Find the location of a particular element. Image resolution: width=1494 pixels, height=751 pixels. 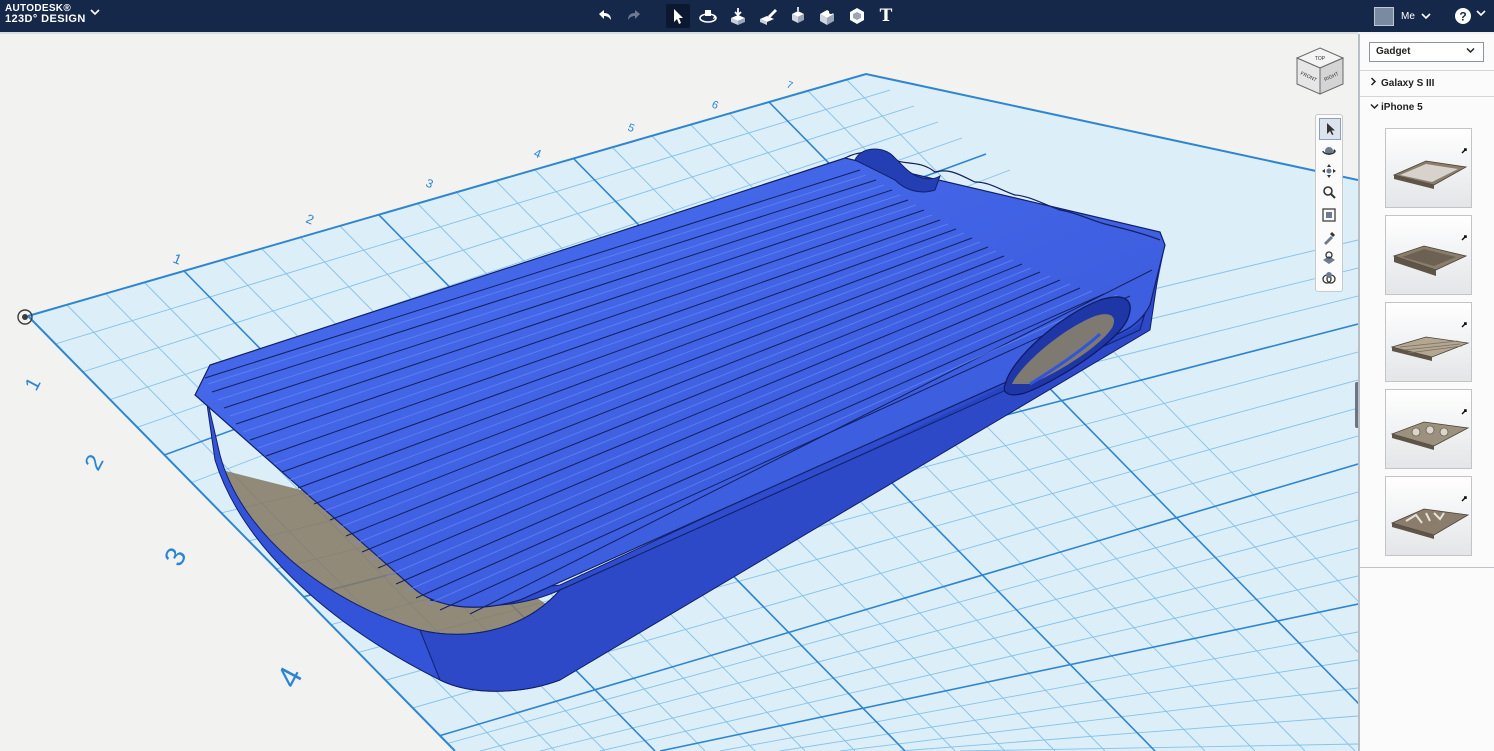

viewcube-top-label: TOP is located at coordinates (1320, 59).